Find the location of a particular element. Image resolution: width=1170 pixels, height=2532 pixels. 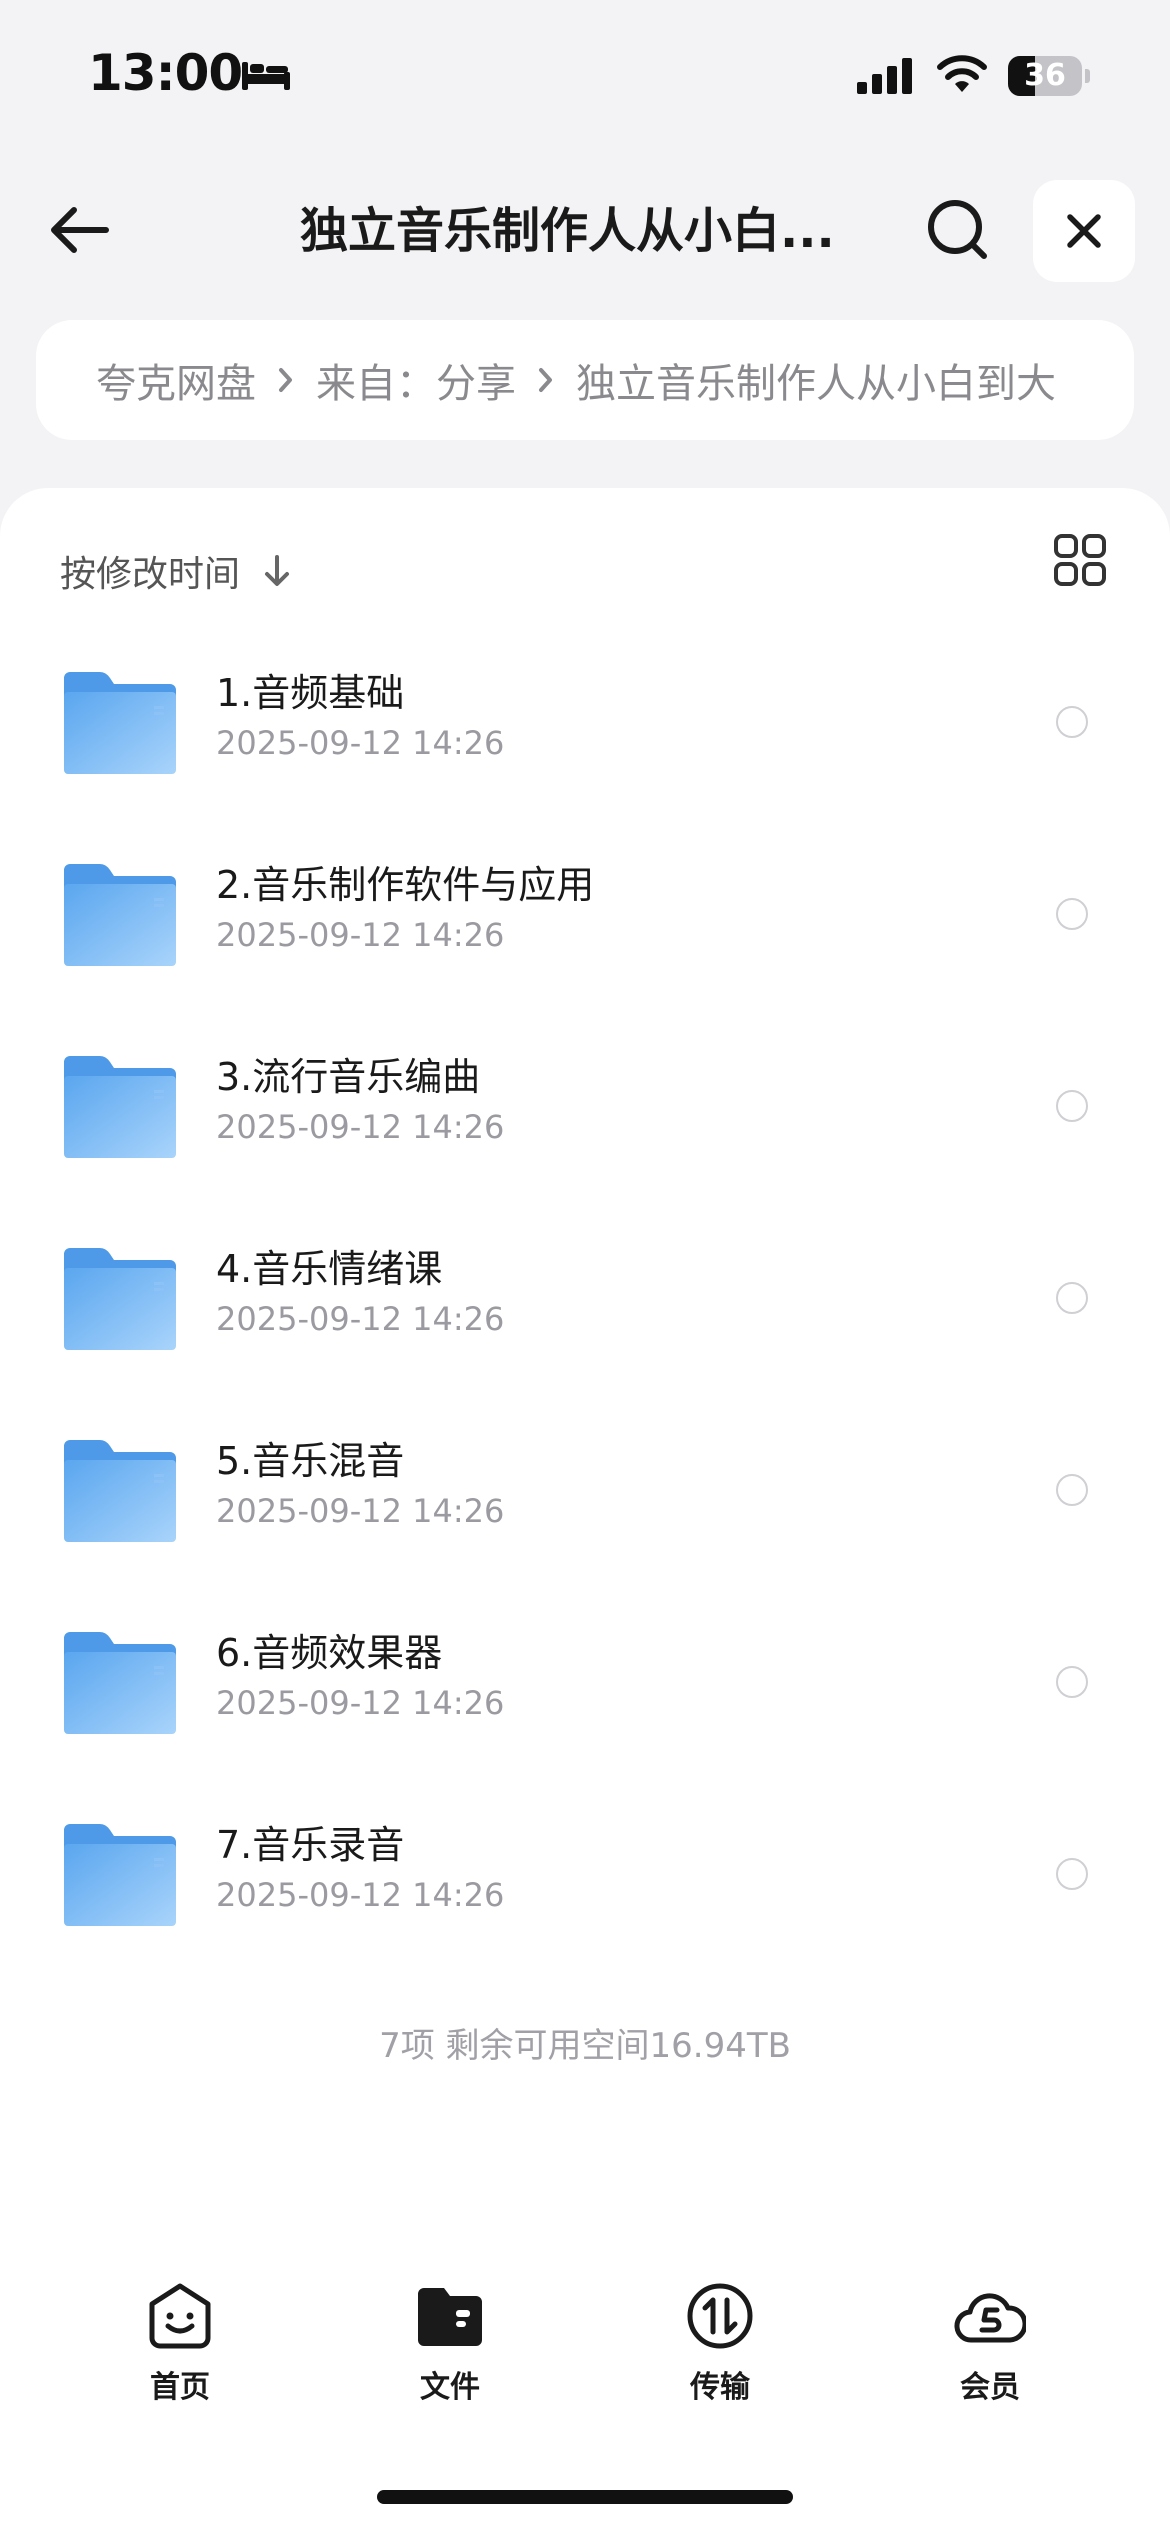

folder-row: 3.流行音乐编曲 2025-09-12 14:26 is located at coordinates (585, 1118).